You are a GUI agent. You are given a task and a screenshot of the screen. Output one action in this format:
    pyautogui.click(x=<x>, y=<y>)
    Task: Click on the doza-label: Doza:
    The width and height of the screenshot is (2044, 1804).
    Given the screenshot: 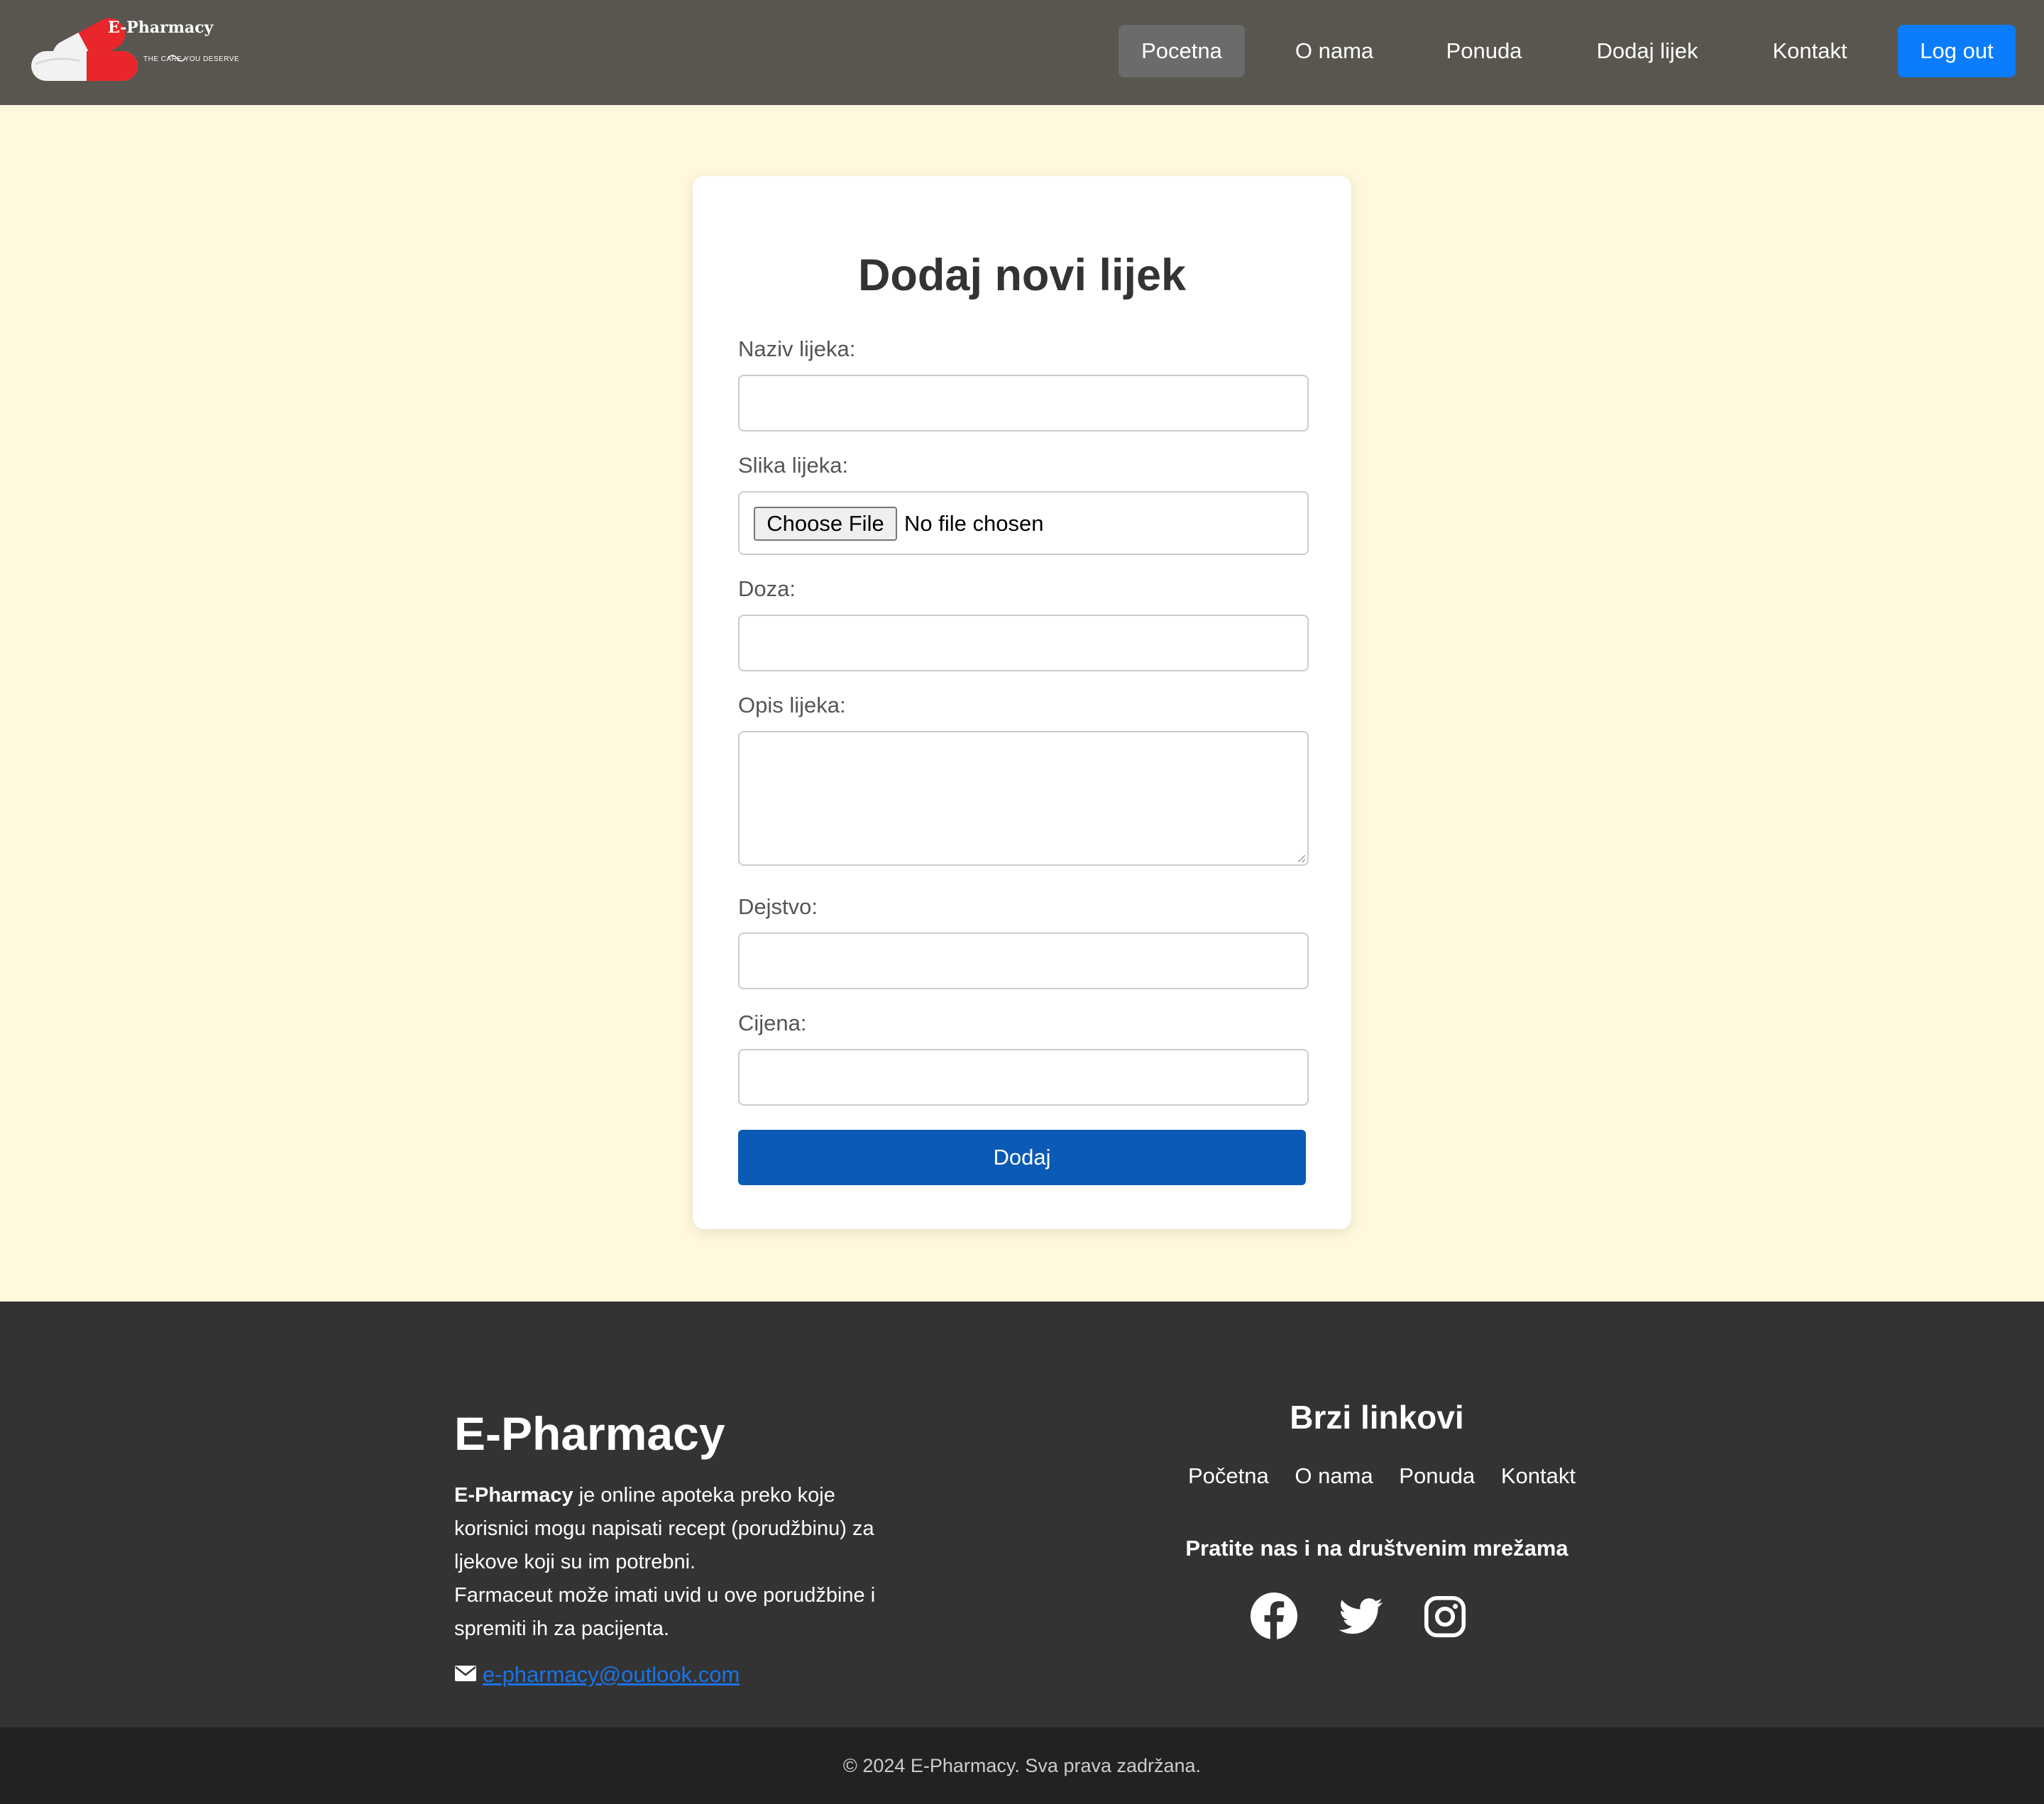 What is the action you would take?
    pyautogui.click(x=767, y=588)
    